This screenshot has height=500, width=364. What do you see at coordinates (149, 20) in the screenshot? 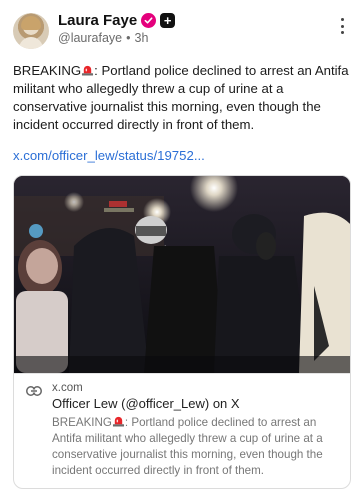
I see `verified-badge-icon` at bounding box center [149, 20].